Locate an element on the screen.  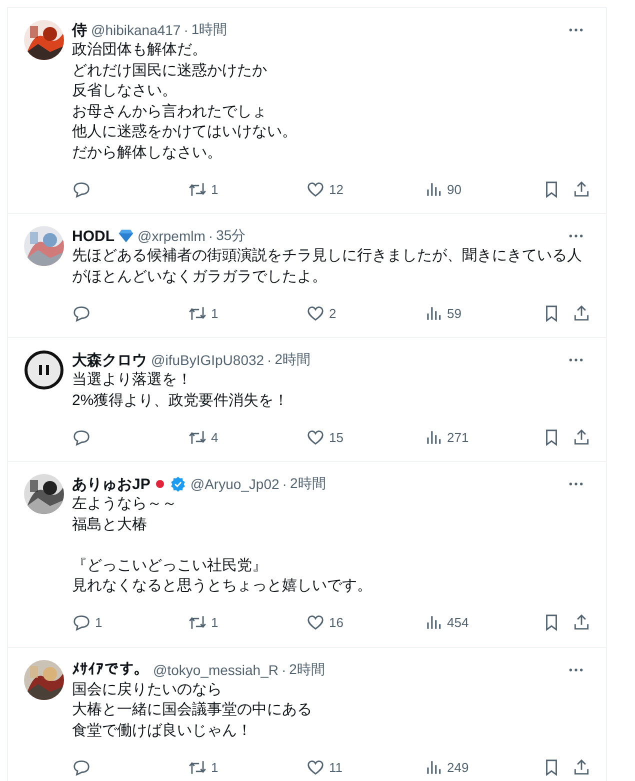
post-text-line: 食堂で働けば良いじゃん！ is located at coordinates (162, 730).